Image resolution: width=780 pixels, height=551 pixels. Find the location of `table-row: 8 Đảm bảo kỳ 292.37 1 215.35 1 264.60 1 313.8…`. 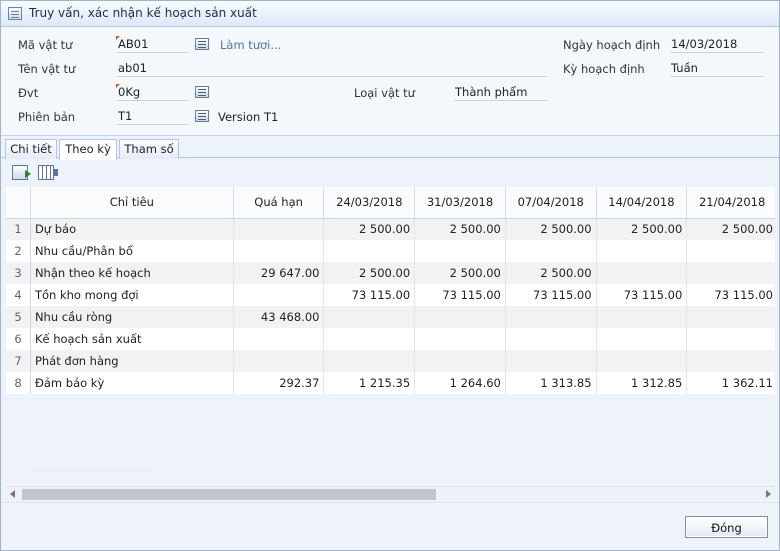

table-row: 8 Đảm bảo kỳ 292.37 1 215.35 1 264.60 1 313.8… is located at coordinates (390, 383).